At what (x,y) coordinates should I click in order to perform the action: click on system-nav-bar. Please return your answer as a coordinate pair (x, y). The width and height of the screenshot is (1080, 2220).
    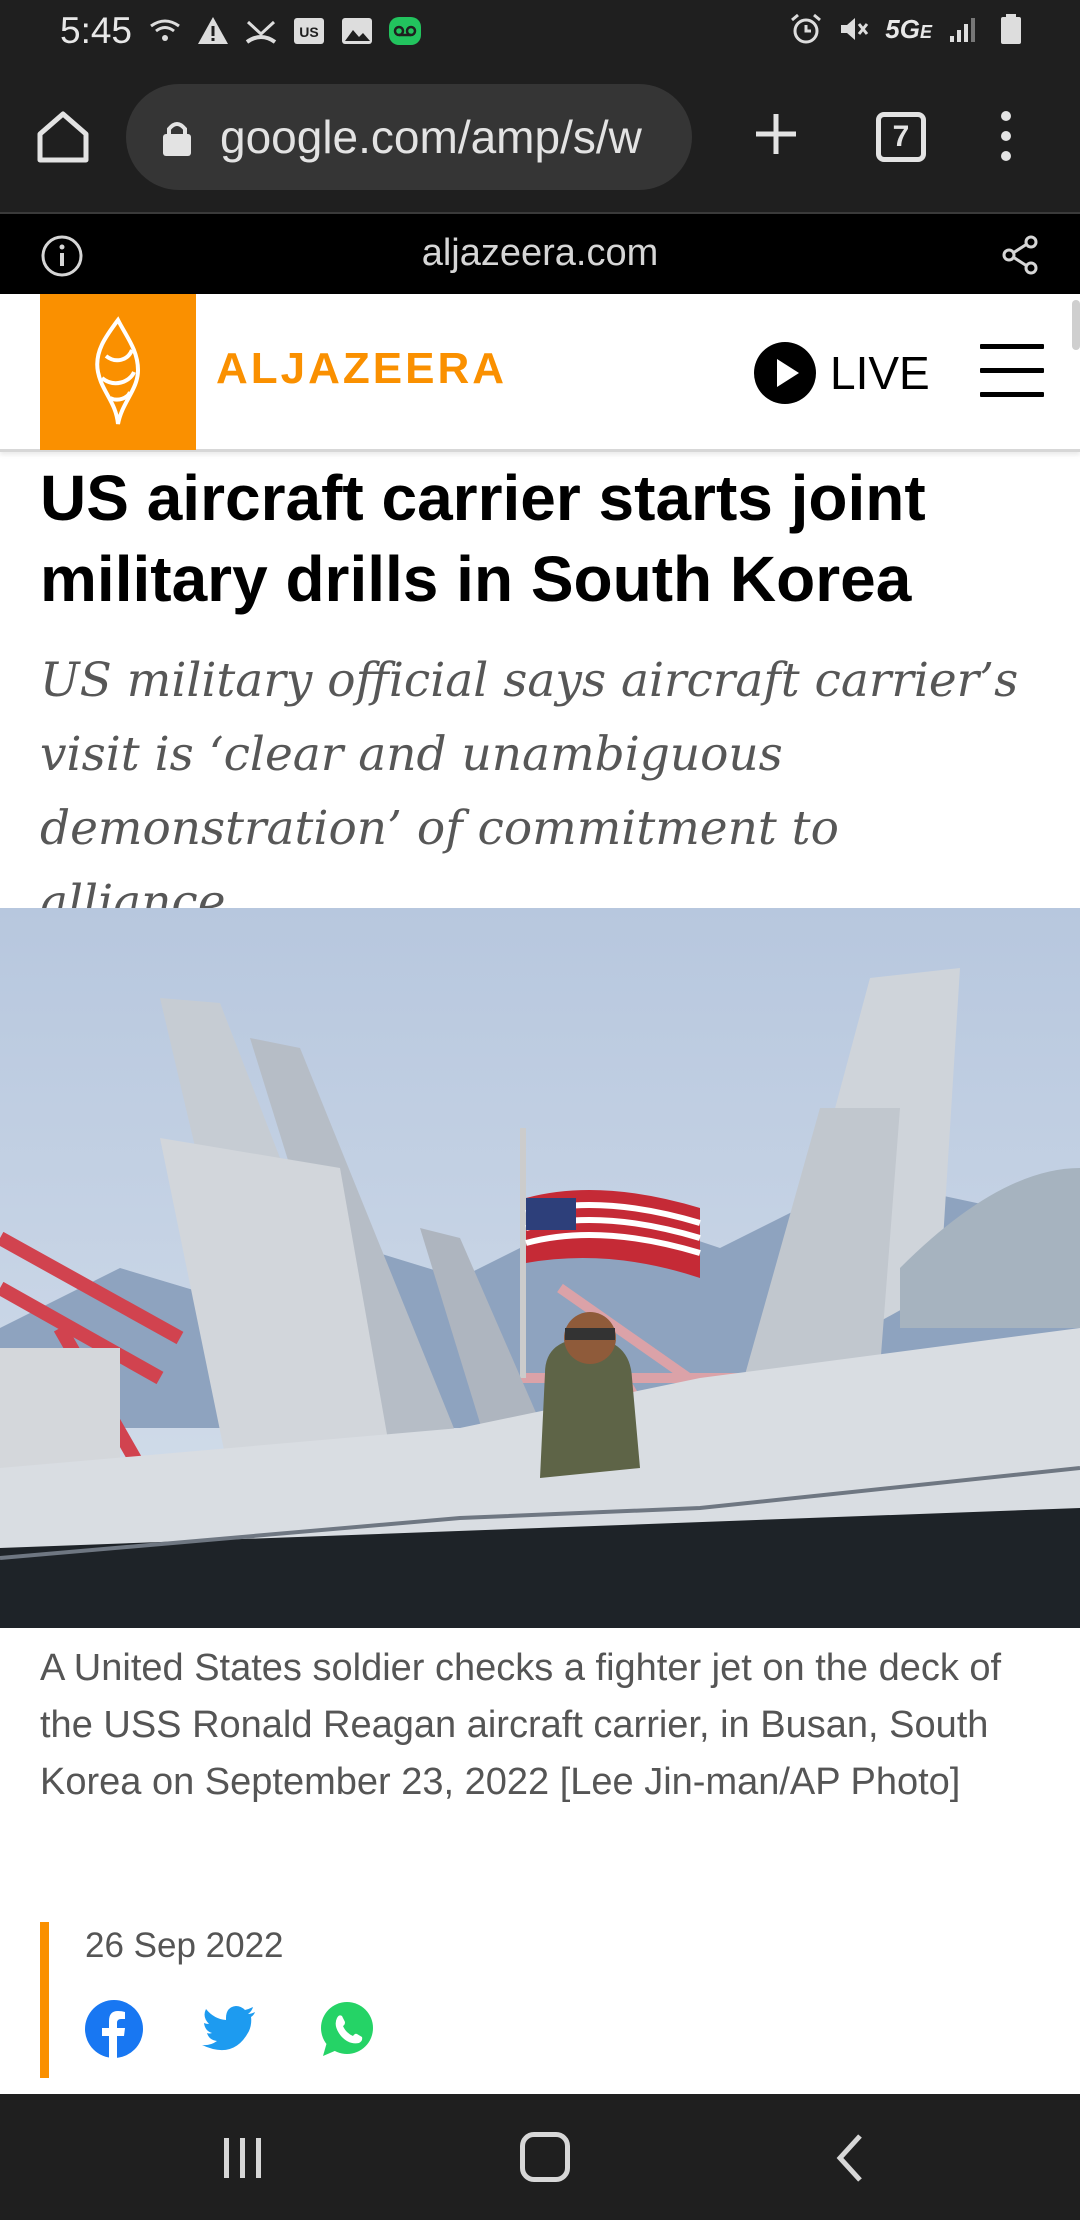
    Looking at the image, I should click on (540, 2157).